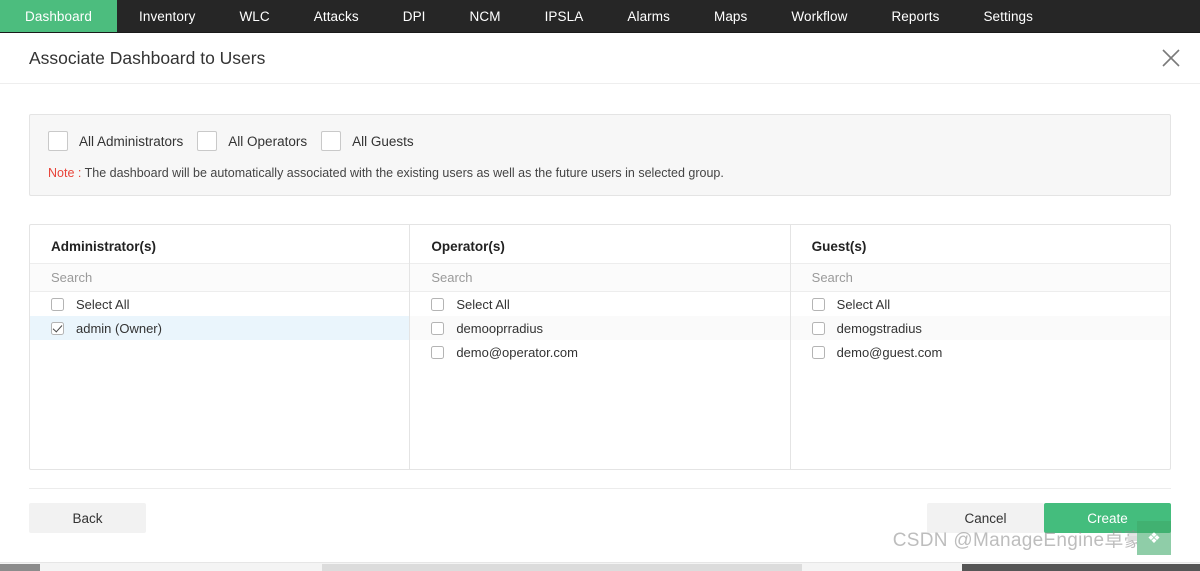  I want to click on scrollbar-thumb-left, so click(20, 567).